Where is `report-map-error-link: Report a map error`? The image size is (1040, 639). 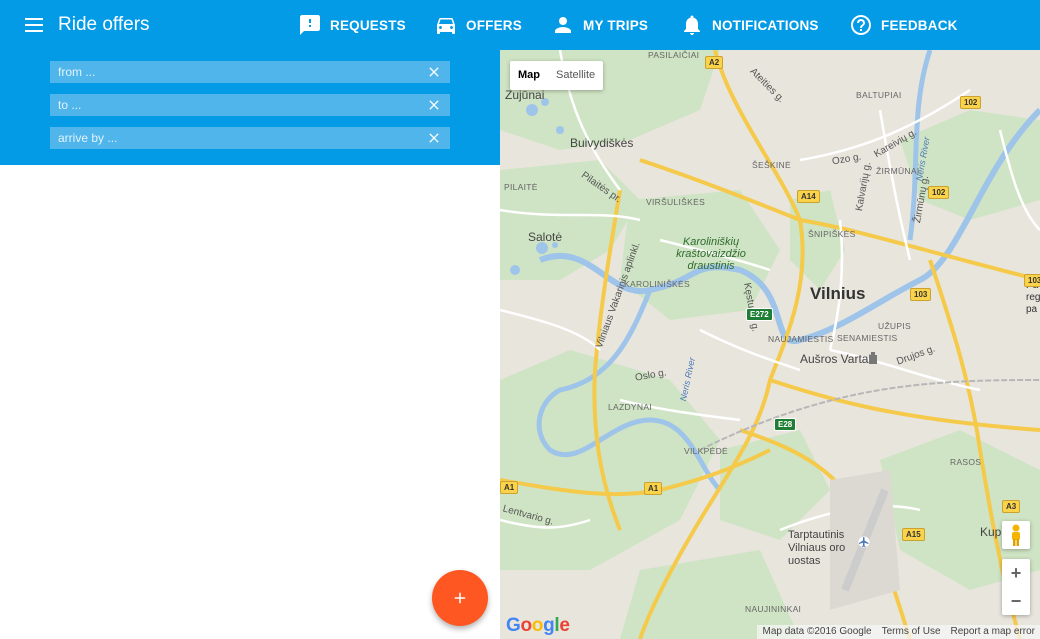 report-map-error-link: Report a map error is located at coordinates (993, 632).